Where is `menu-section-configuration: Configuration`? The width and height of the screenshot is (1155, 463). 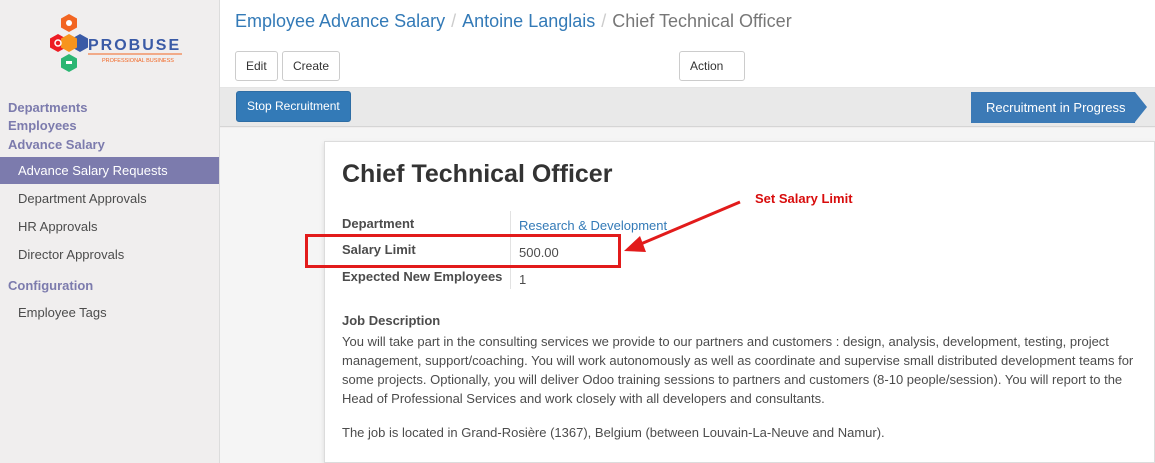
menu-section-configuration: Configuration is located at coordinates (50, 285).